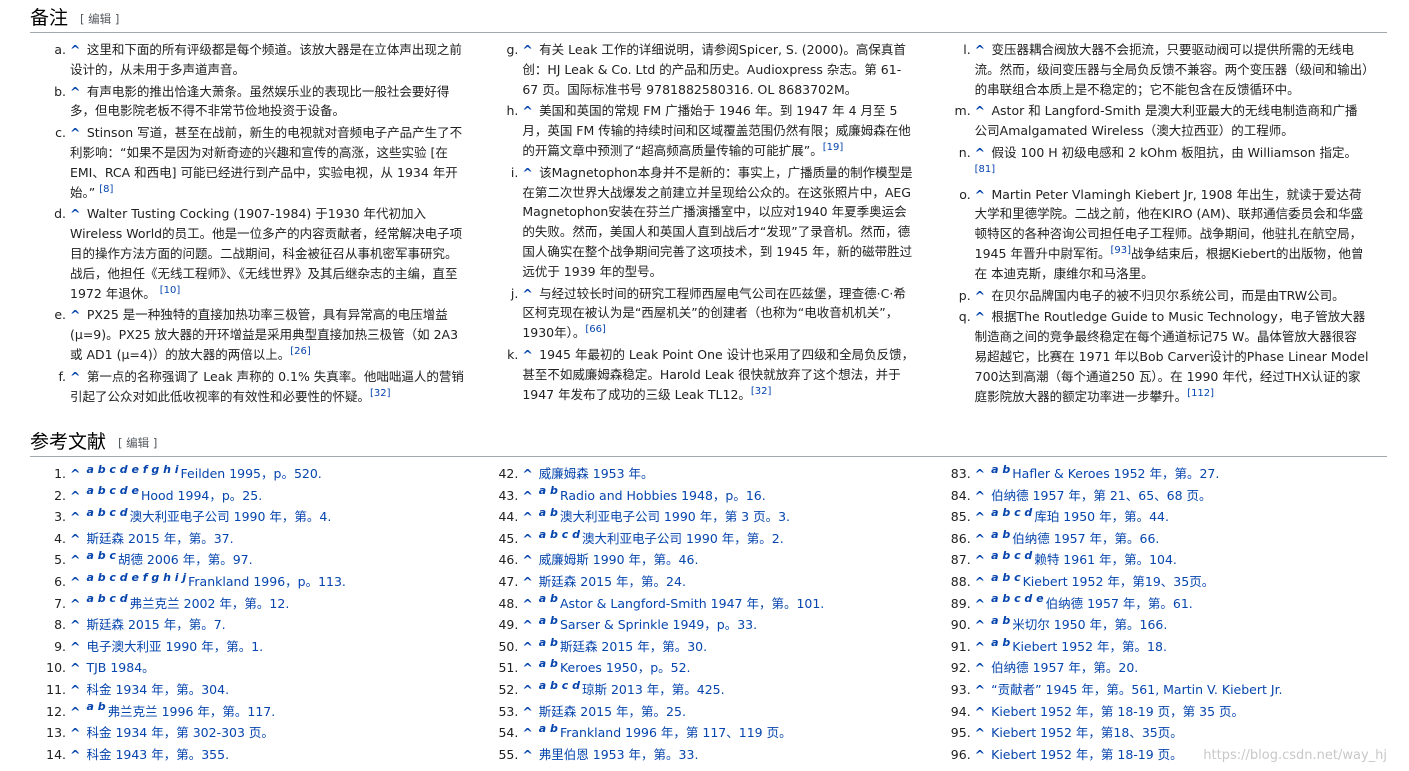 Image resolution: width=1409 pixels, height=771 pixels. What do you see at coordinates (1101, 495) in the screenshot?
I see `ref-source-link: 伯纳德 1957 年，第 21、65、68 页。` at bounding box center [1101, 495].